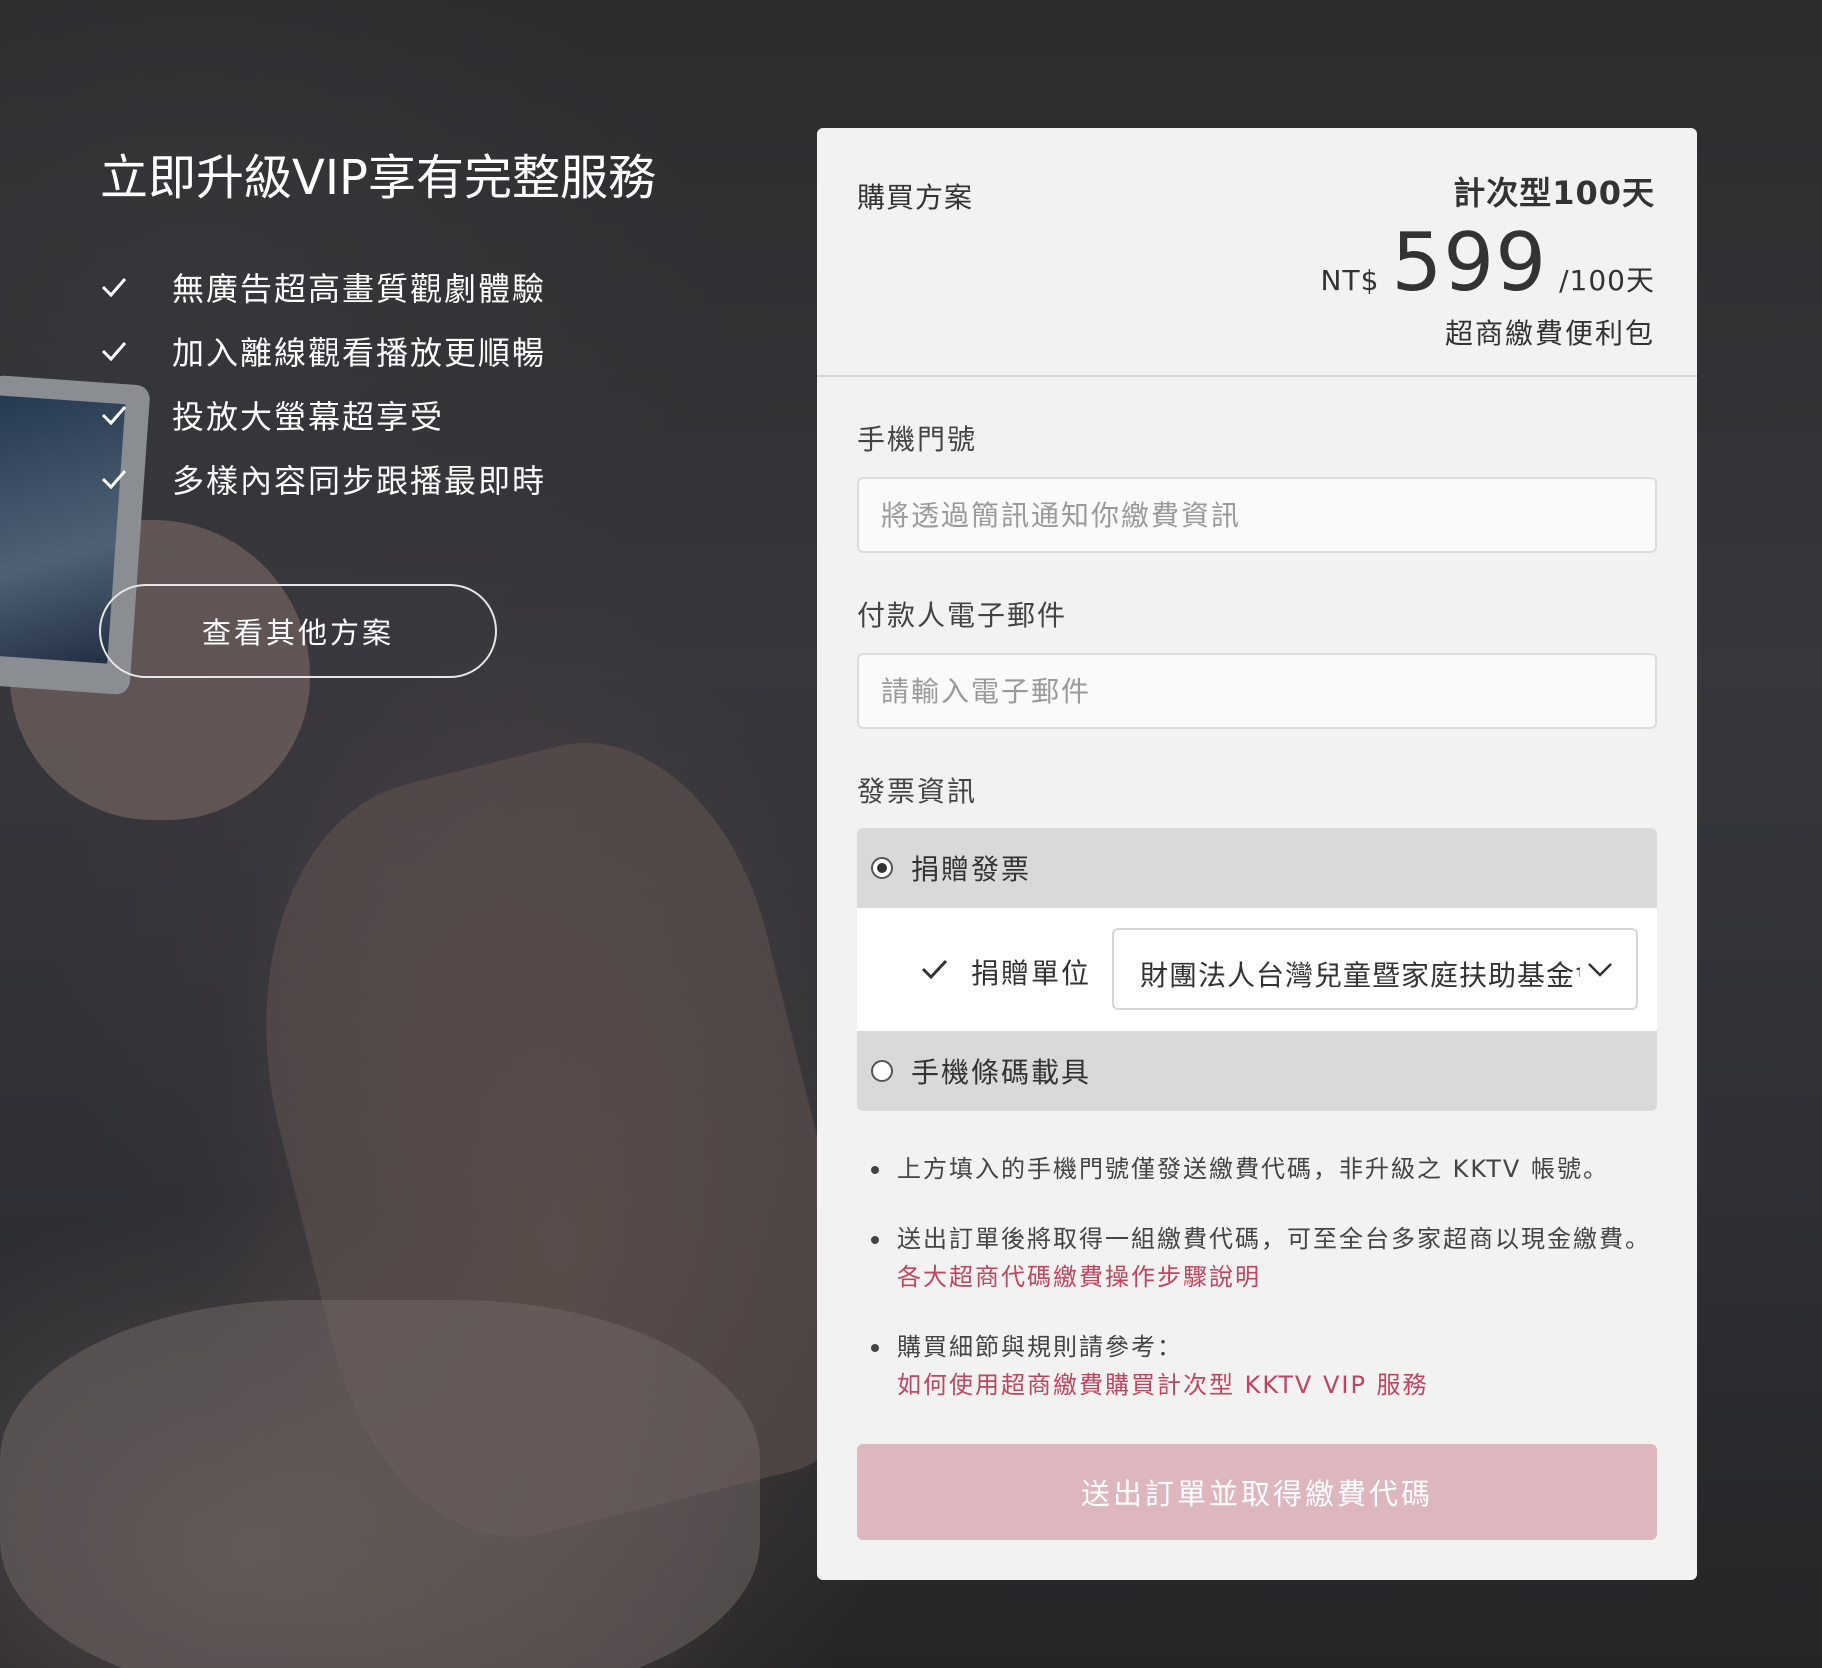 The height and width of the screenshot is (1668, 1822). I want to click on purchase-rules-link: 如何使用超商繳費購買計次型 KKTV VIP 服務, so click(1277, 1385).